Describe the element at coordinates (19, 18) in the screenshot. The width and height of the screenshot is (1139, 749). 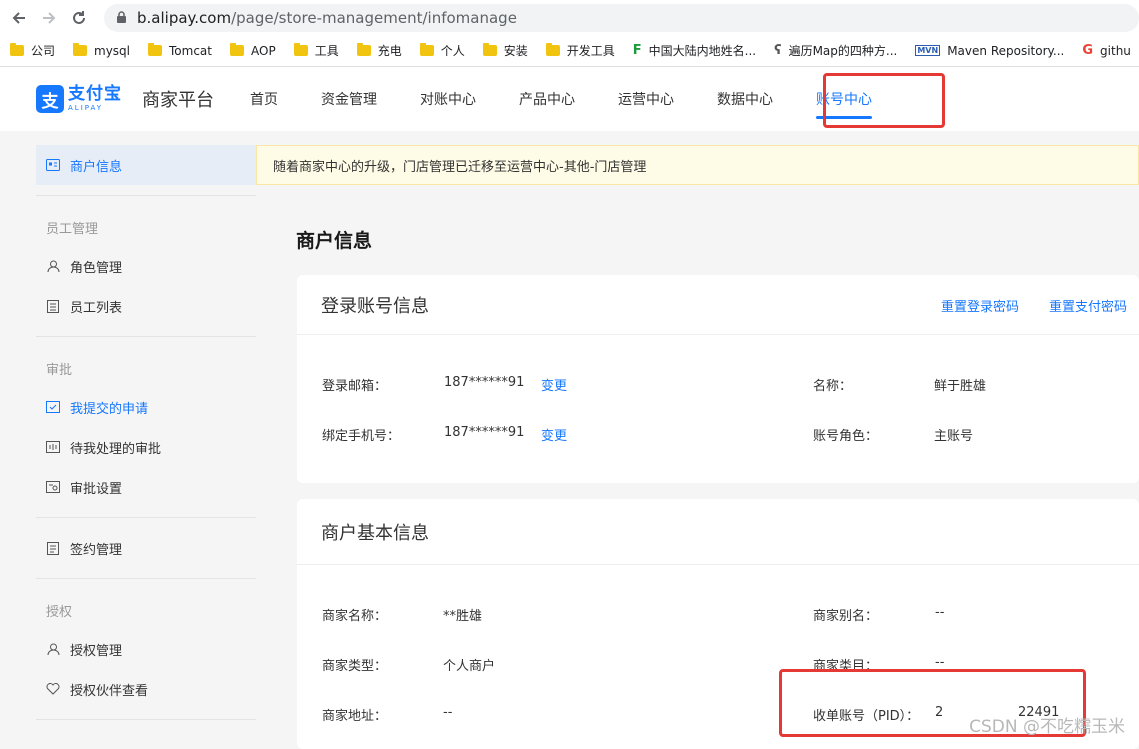
I see `back-arrow-icon` at that location.